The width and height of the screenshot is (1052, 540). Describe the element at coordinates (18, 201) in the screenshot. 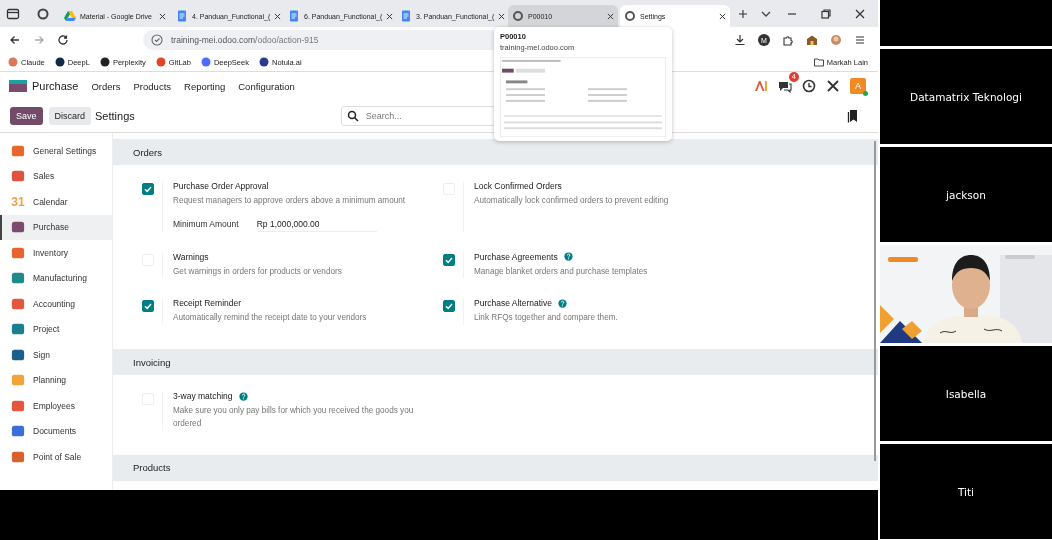

I see `calendar-icon: 31` at that location.